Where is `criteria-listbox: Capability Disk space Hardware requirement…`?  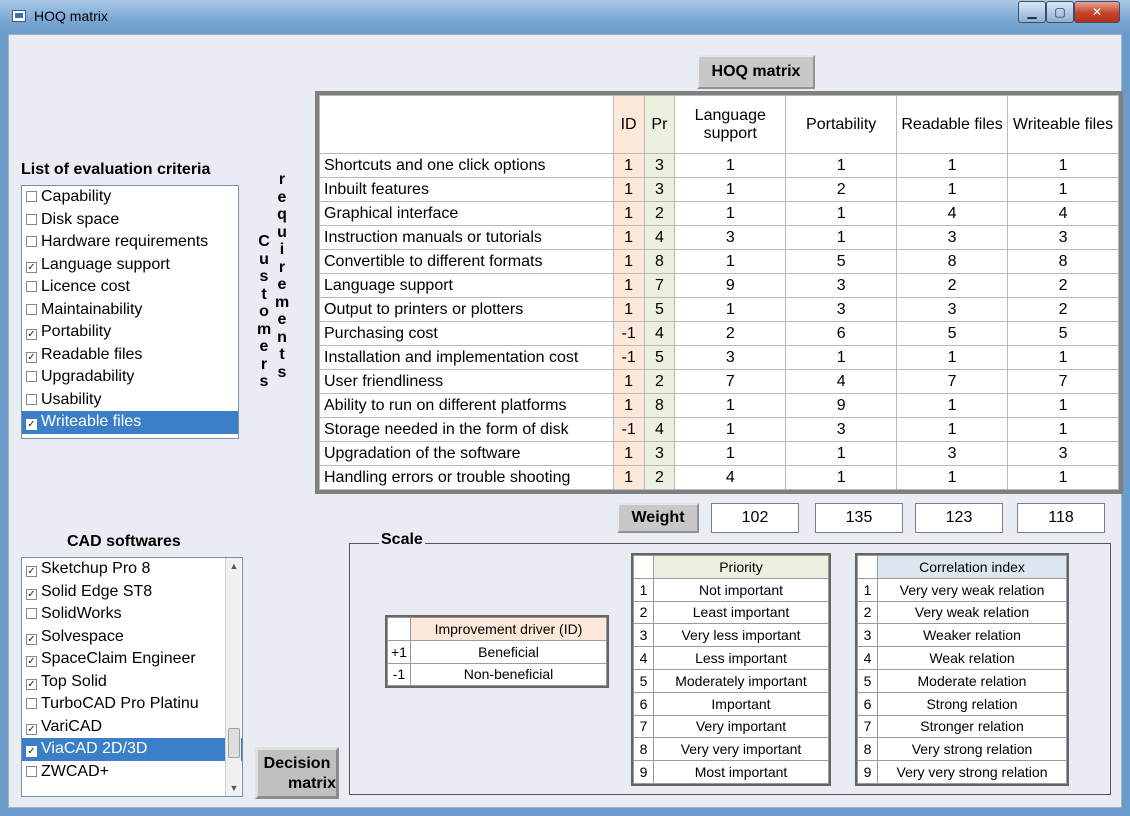
criteria-listbox: Capability Disk space Hardware requirement… is located at coordinates (130, 312).